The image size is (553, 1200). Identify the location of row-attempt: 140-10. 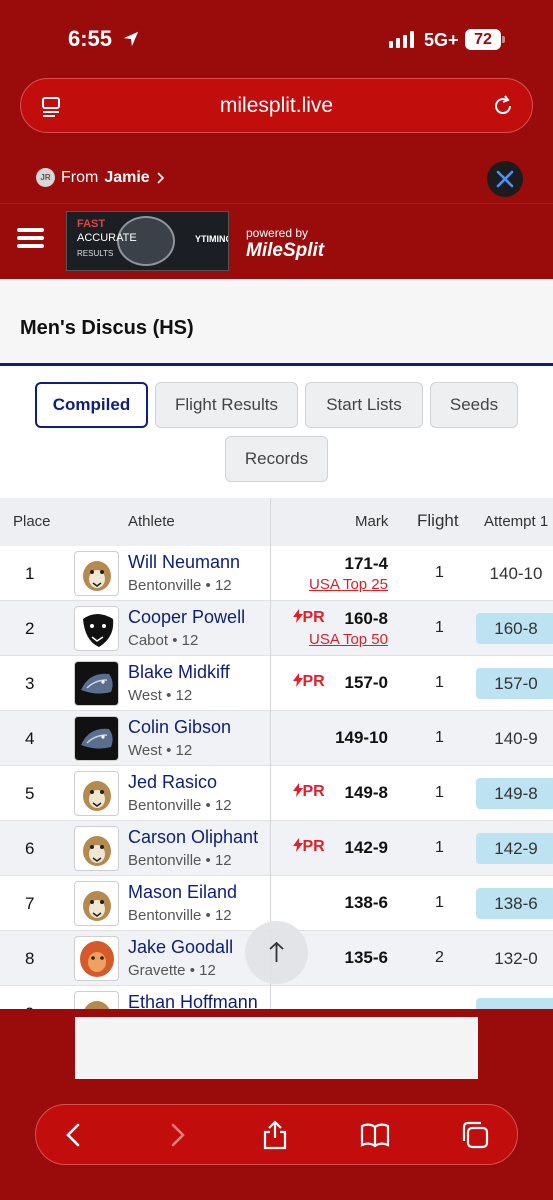
(516, 573).